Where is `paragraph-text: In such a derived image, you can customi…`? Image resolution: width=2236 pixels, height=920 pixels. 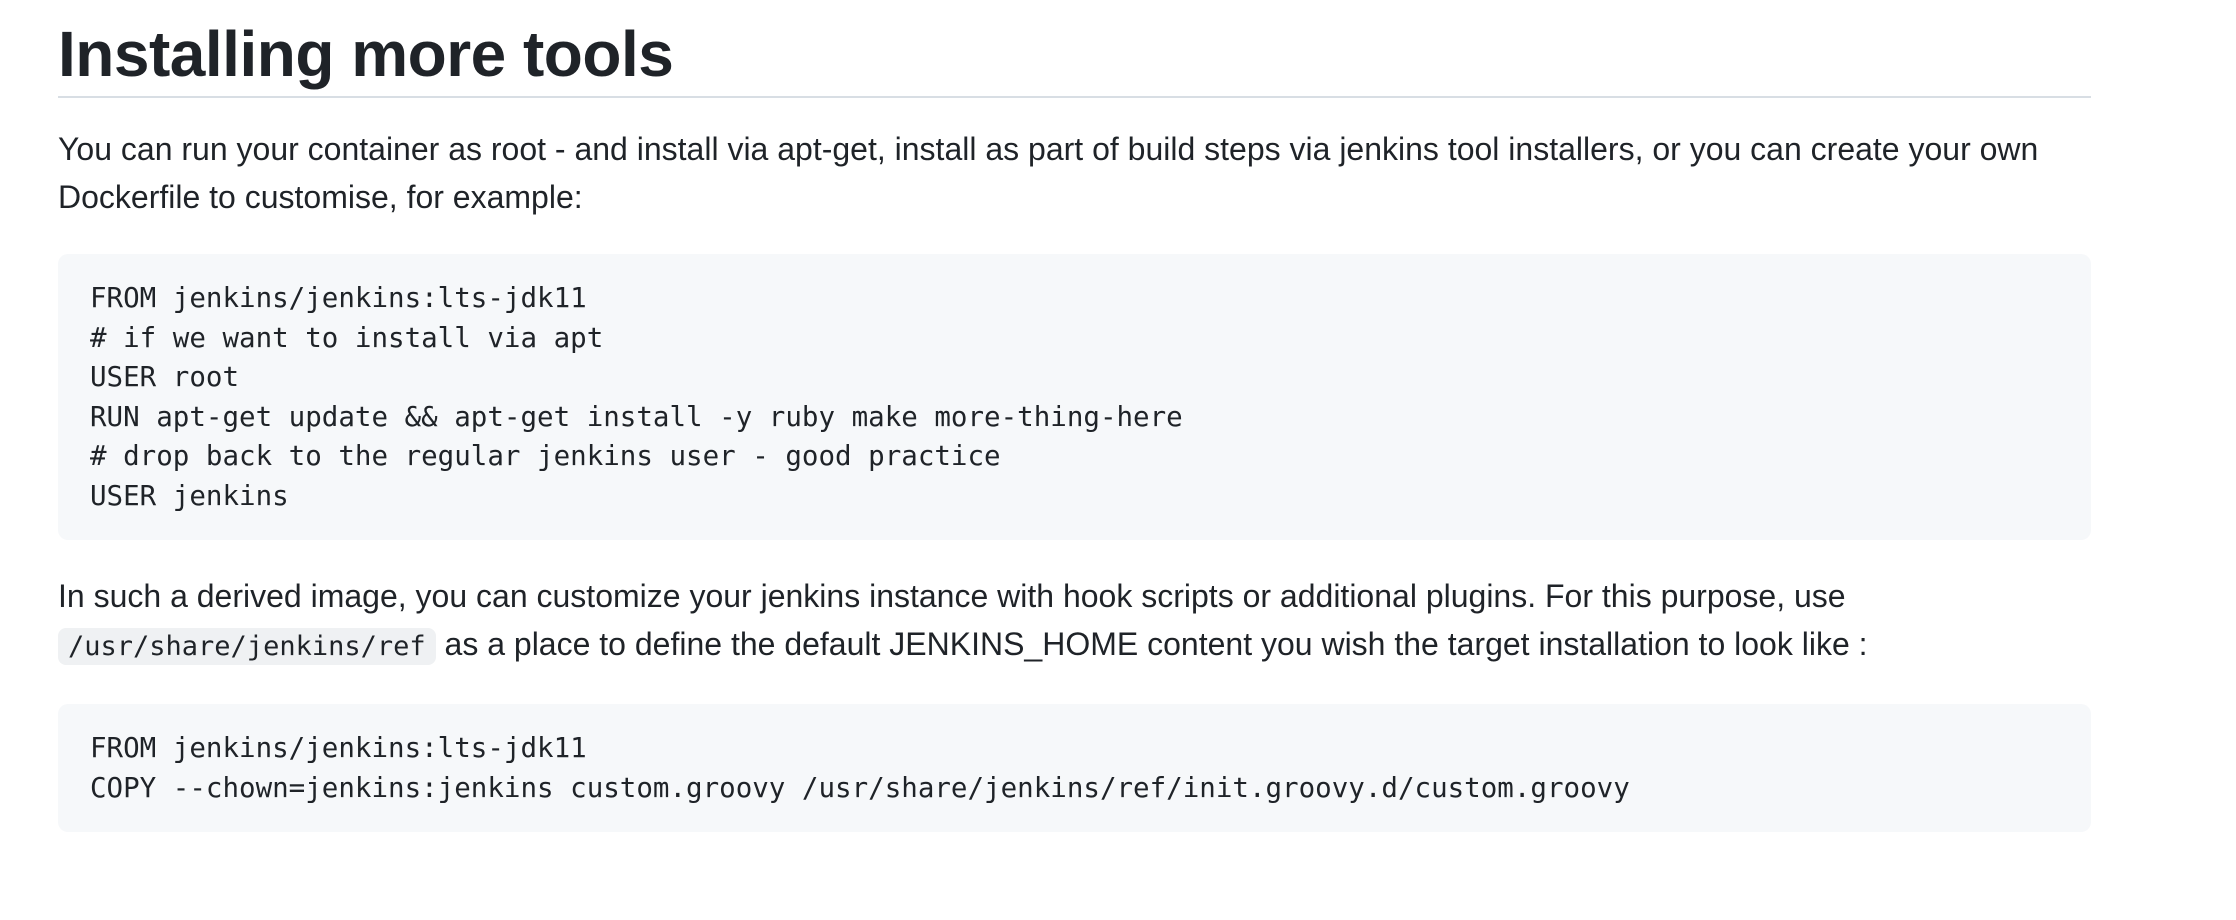 paragraph-text: In such a derived image, you can customi… is located at coordinates (952, 596).